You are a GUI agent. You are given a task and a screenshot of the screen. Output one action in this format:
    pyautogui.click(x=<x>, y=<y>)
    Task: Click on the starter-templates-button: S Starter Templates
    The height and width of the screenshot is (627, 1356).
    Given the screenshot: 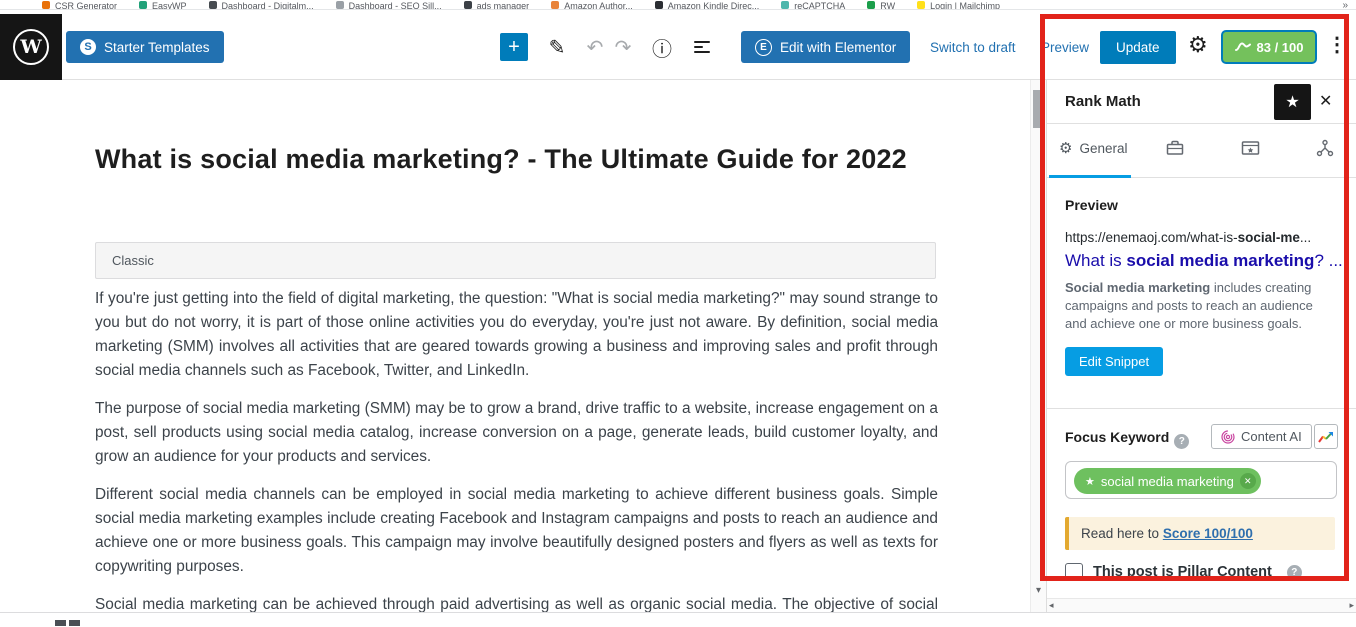 What is the action you would take?
    pyautogui.click(x=145, y=47)
    